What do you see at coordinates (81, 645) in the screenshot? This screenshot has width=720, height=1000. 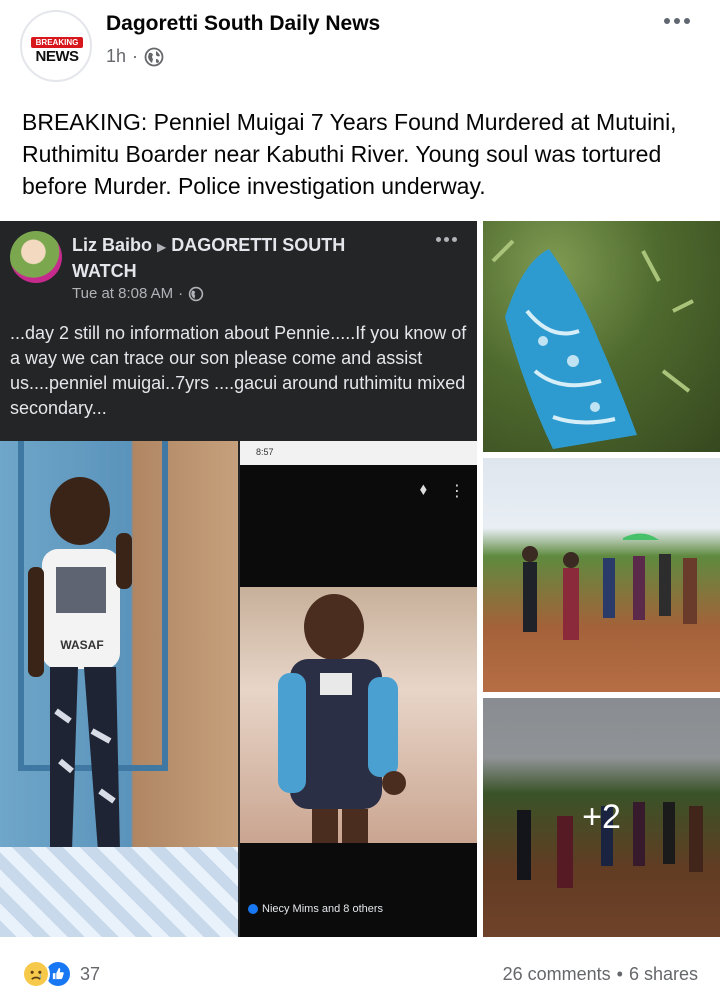 I see `shirt-print-text: WASAF` at bounding box center [81, 645].